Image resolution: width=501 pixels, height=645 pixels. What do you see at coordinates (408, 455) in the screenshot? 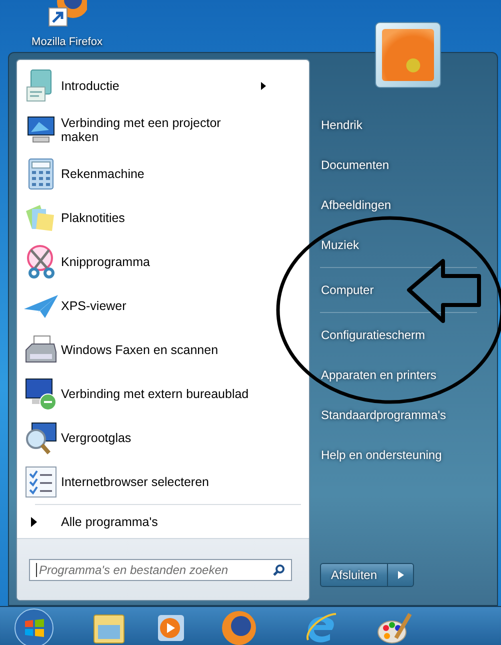
I see `place-link: Help en ondersteuning` at bounding box center [408, 455].